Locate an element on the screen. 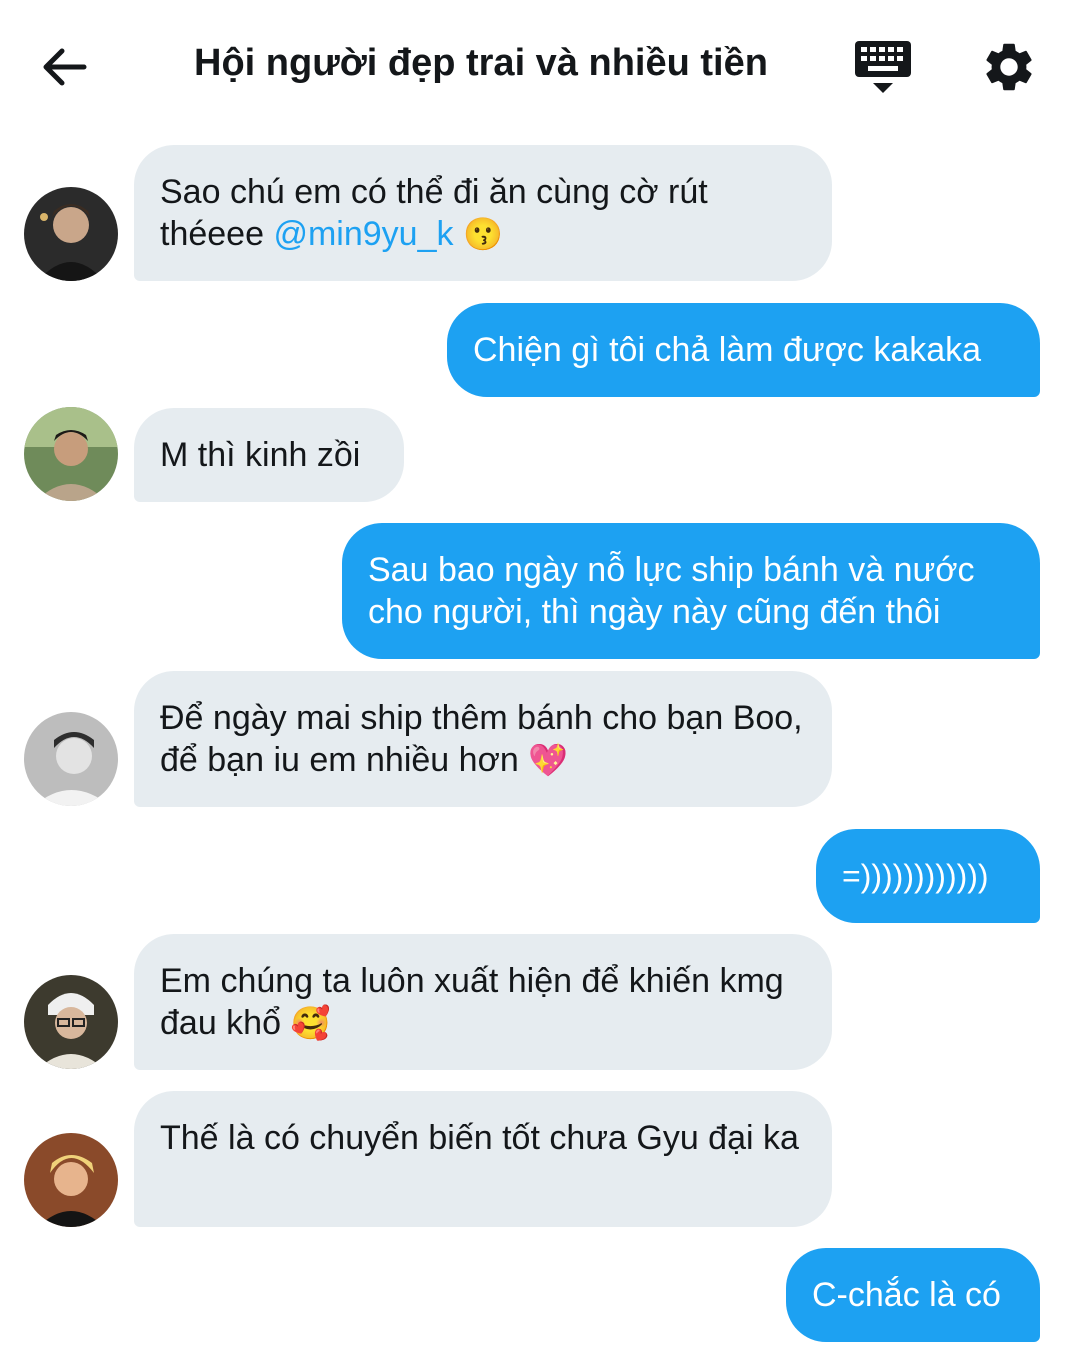 The image size is (1072, 1346). smiling-face-with-hearts-emoji: 🥰 is located at coordinates (310, 1023).